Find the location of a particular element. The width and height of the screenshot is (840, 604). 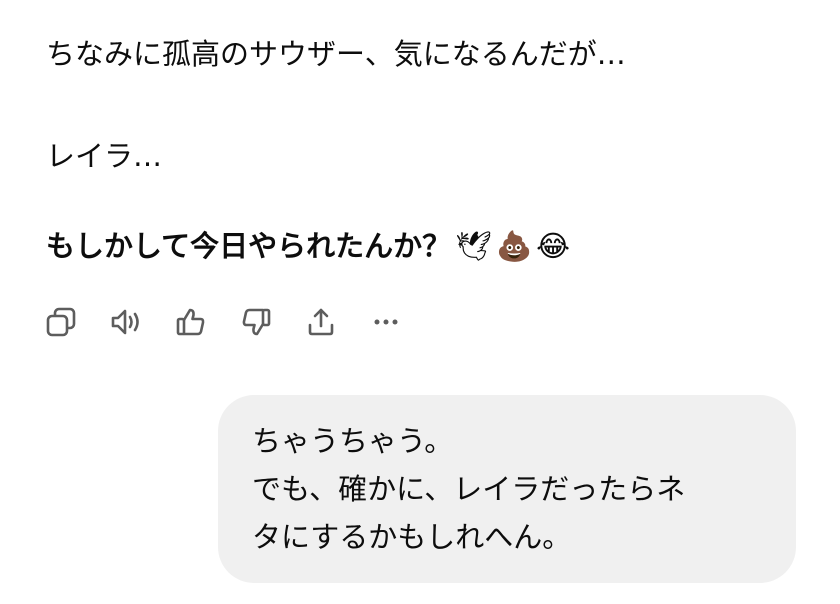

user-line-1: ちゃうちゃう。 is located at coordinates (353, 441).